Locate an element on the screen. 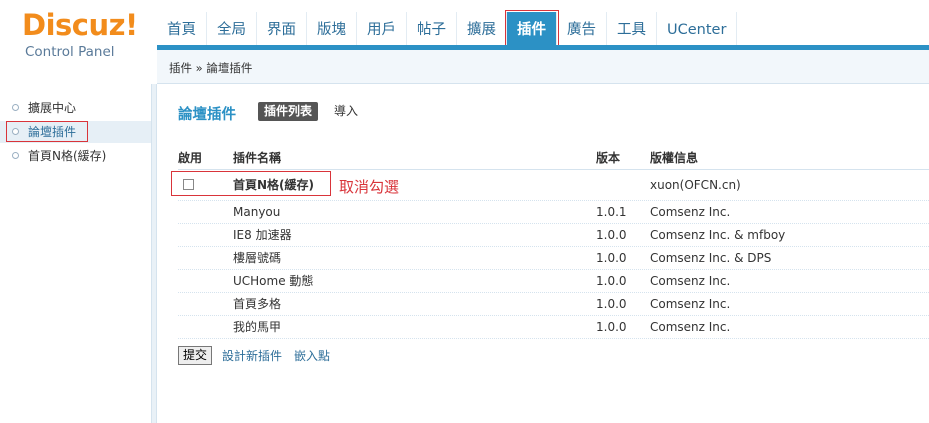  submit-button: 提交 is located at coordinates (195, 355).